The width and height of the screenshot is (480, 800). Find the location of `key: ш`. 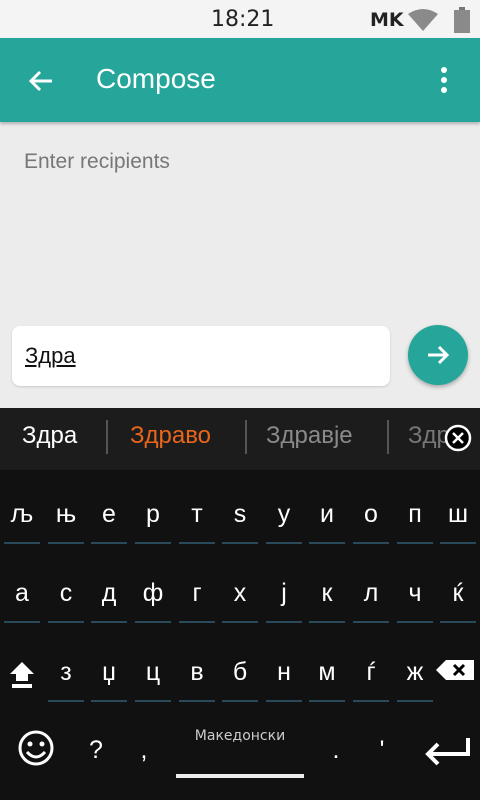

key: ш is located at coordinates (458, 516).